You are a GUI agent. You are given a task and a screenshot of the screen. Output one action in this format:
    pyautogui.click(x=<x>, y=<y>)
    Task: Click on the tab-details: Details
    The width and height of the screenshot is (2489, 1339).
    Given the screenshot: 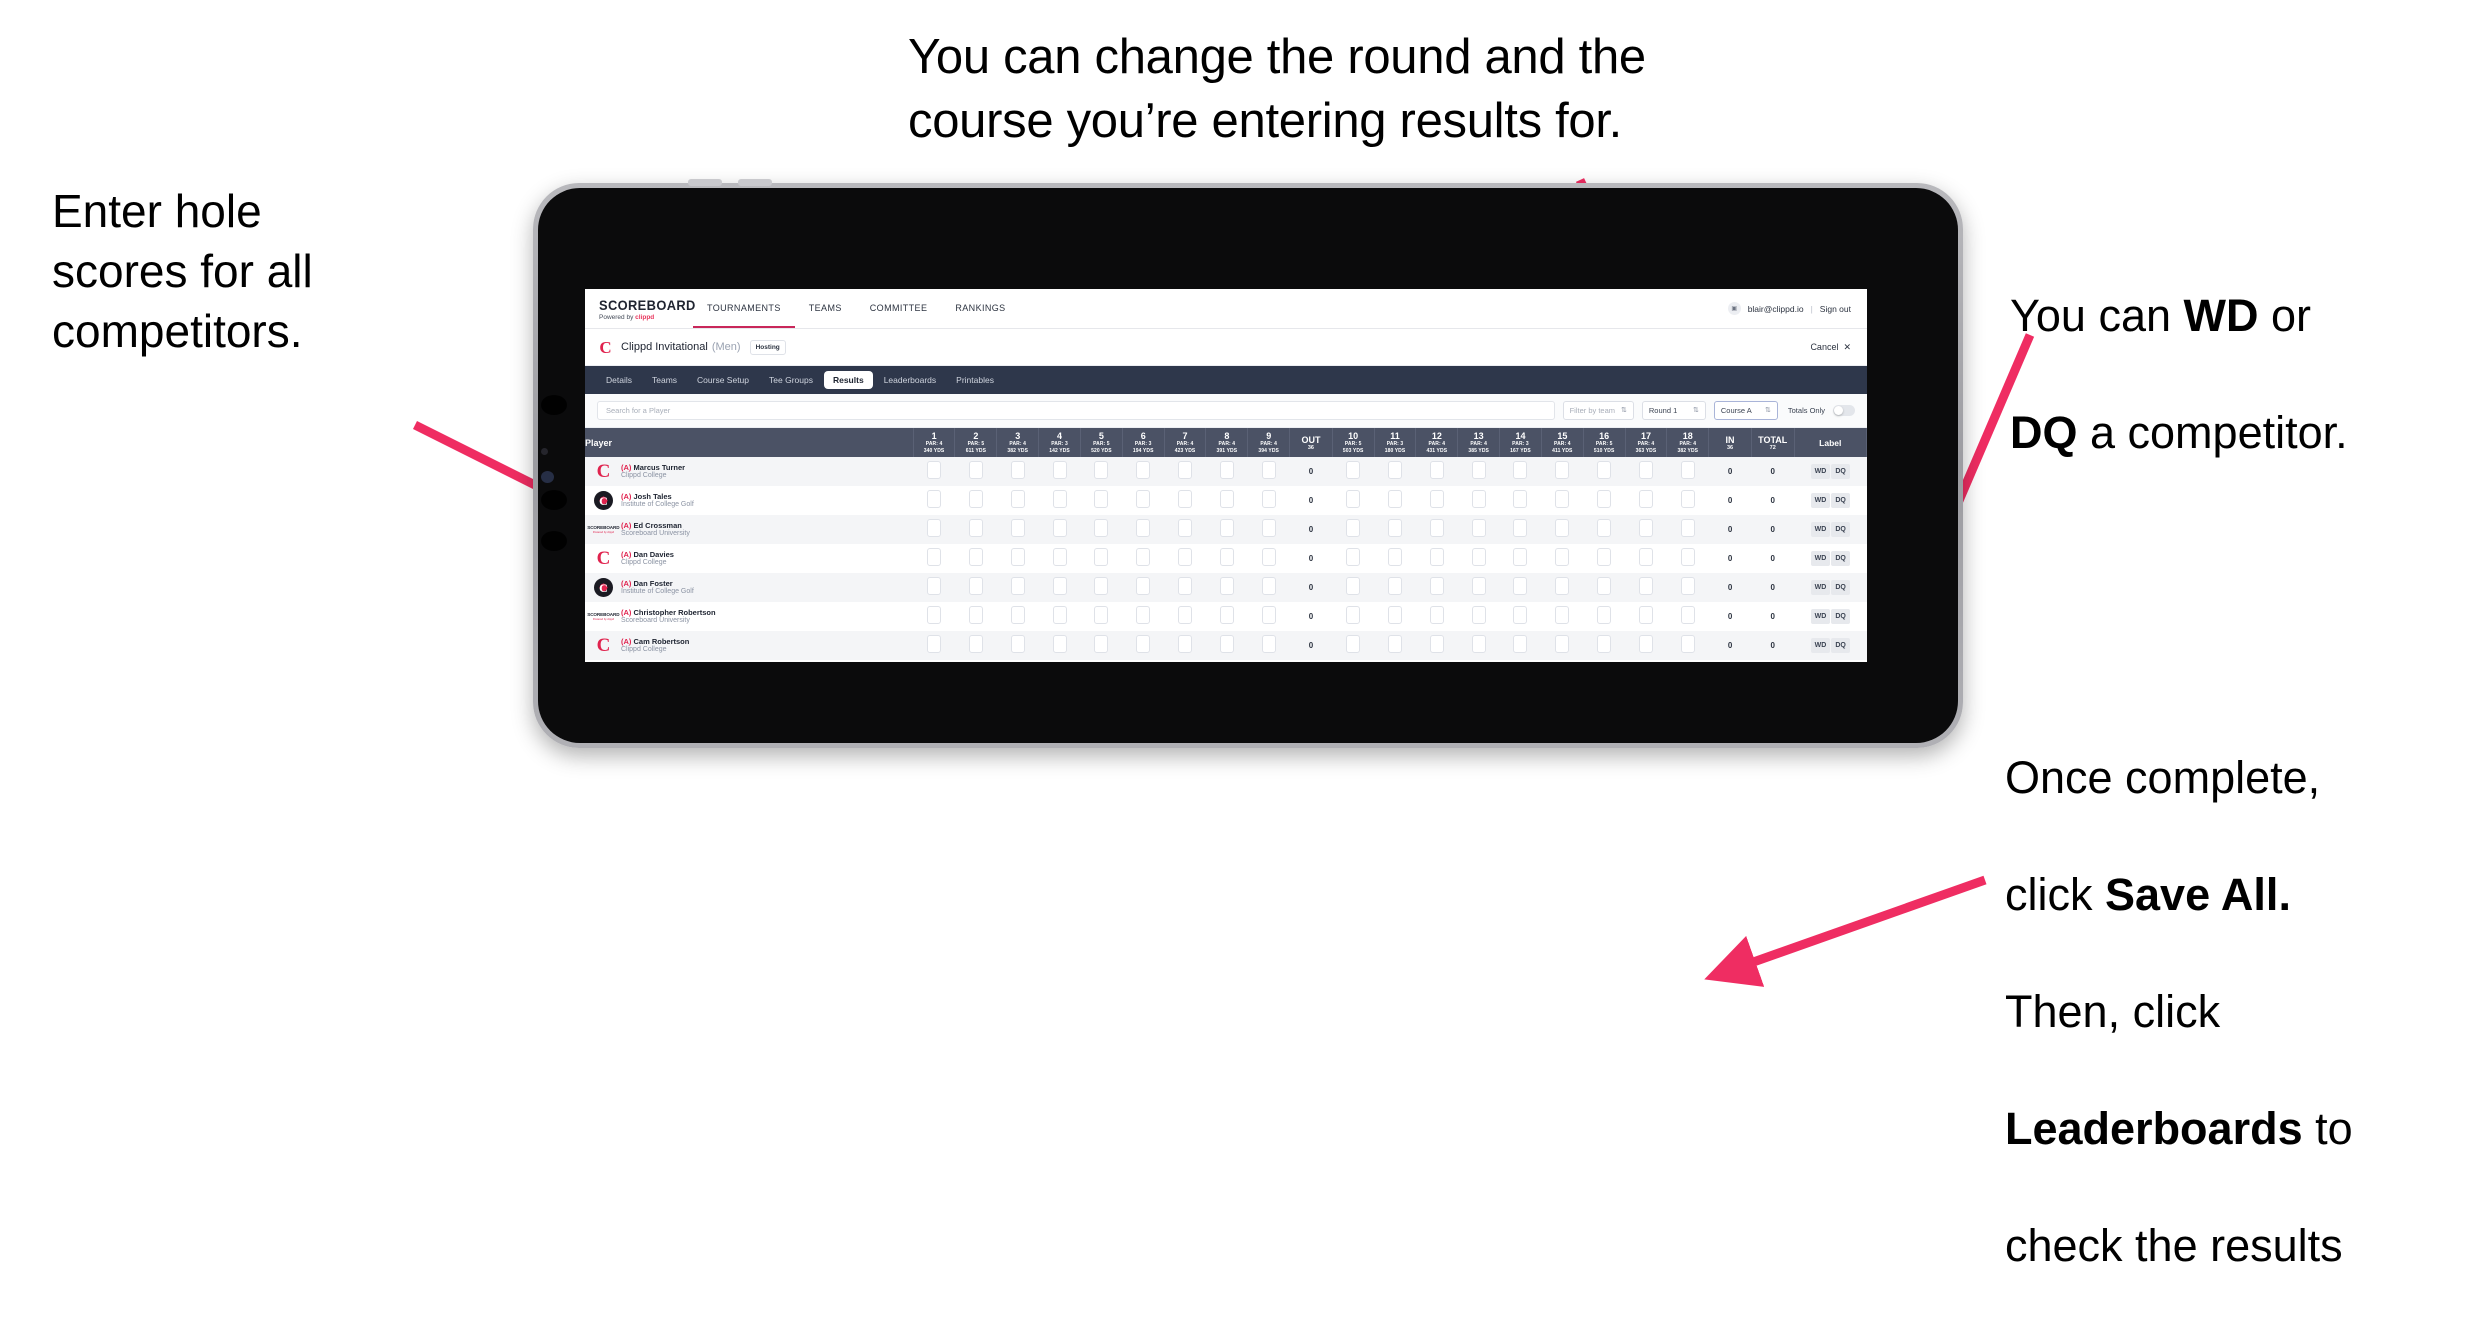 What is the action you would take?
    pyautogui.click(x=619, y=380)
    